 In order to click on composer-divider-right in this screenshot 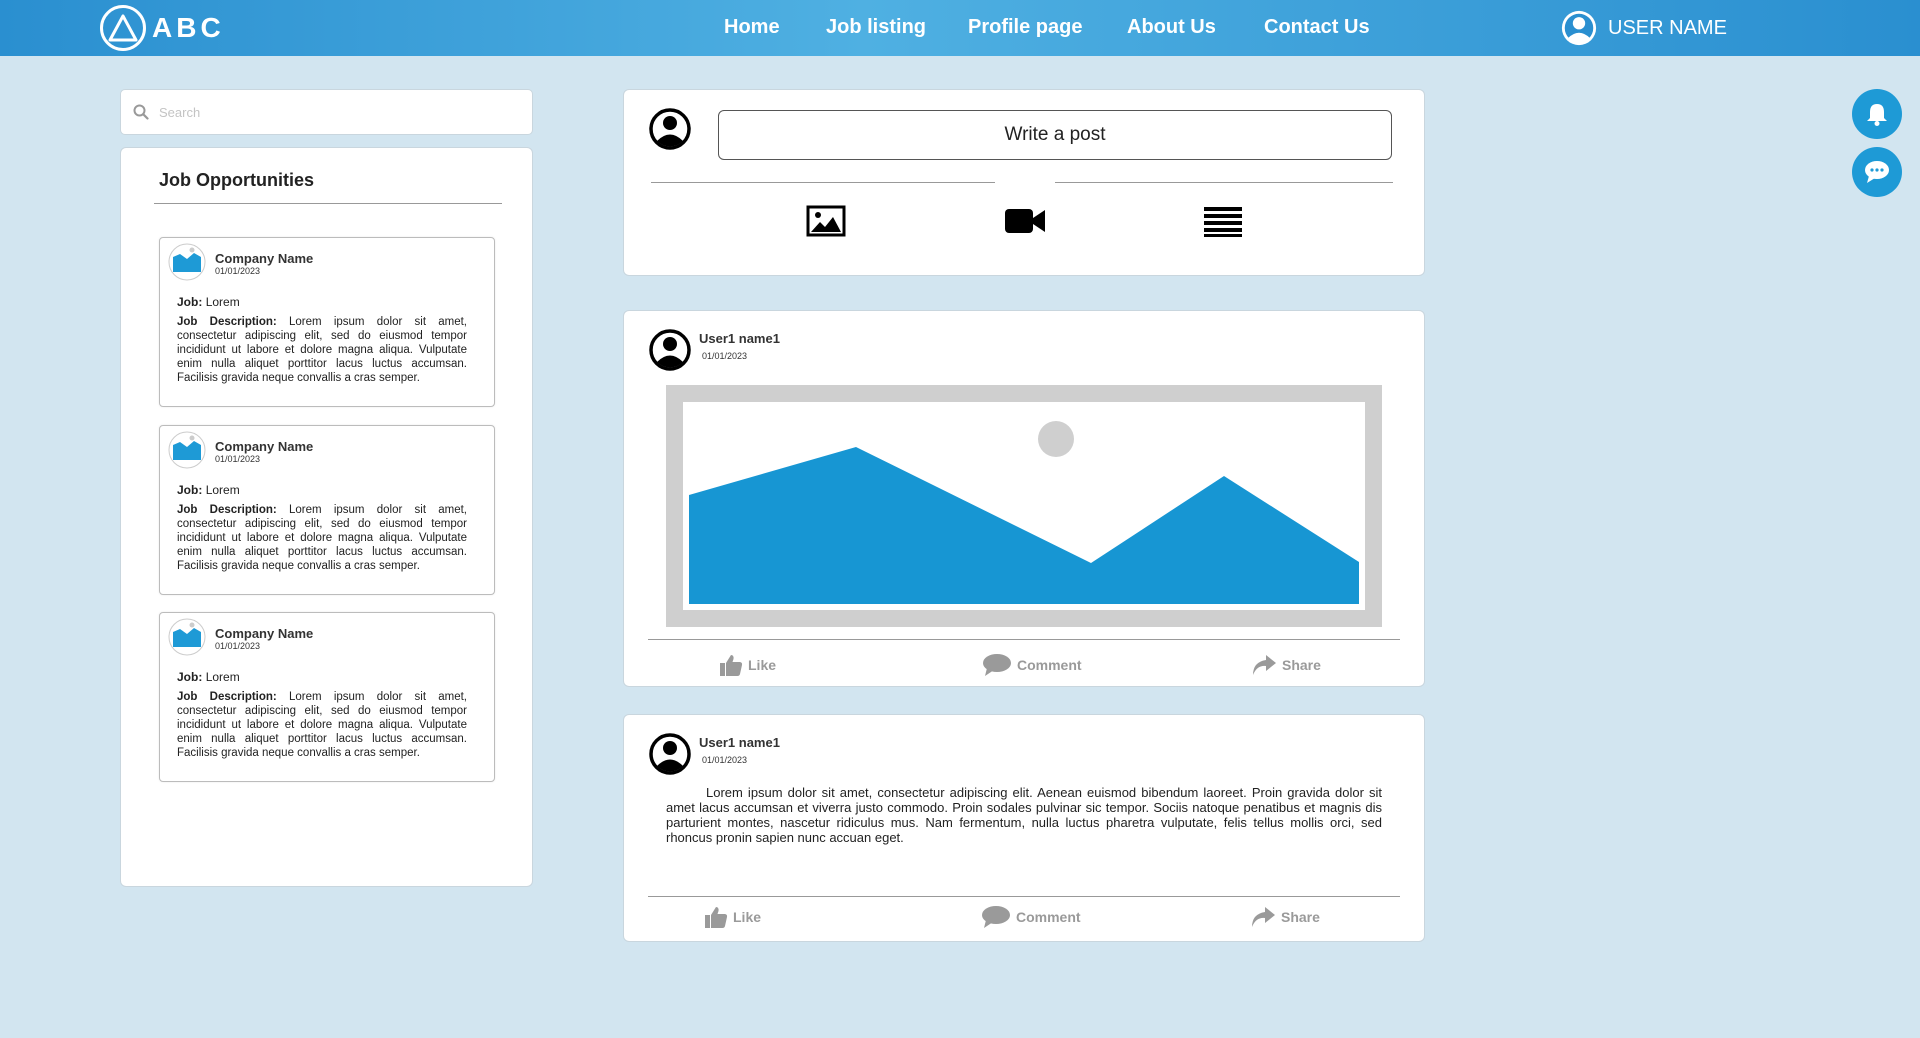, I will do `click(1224, 182)`.